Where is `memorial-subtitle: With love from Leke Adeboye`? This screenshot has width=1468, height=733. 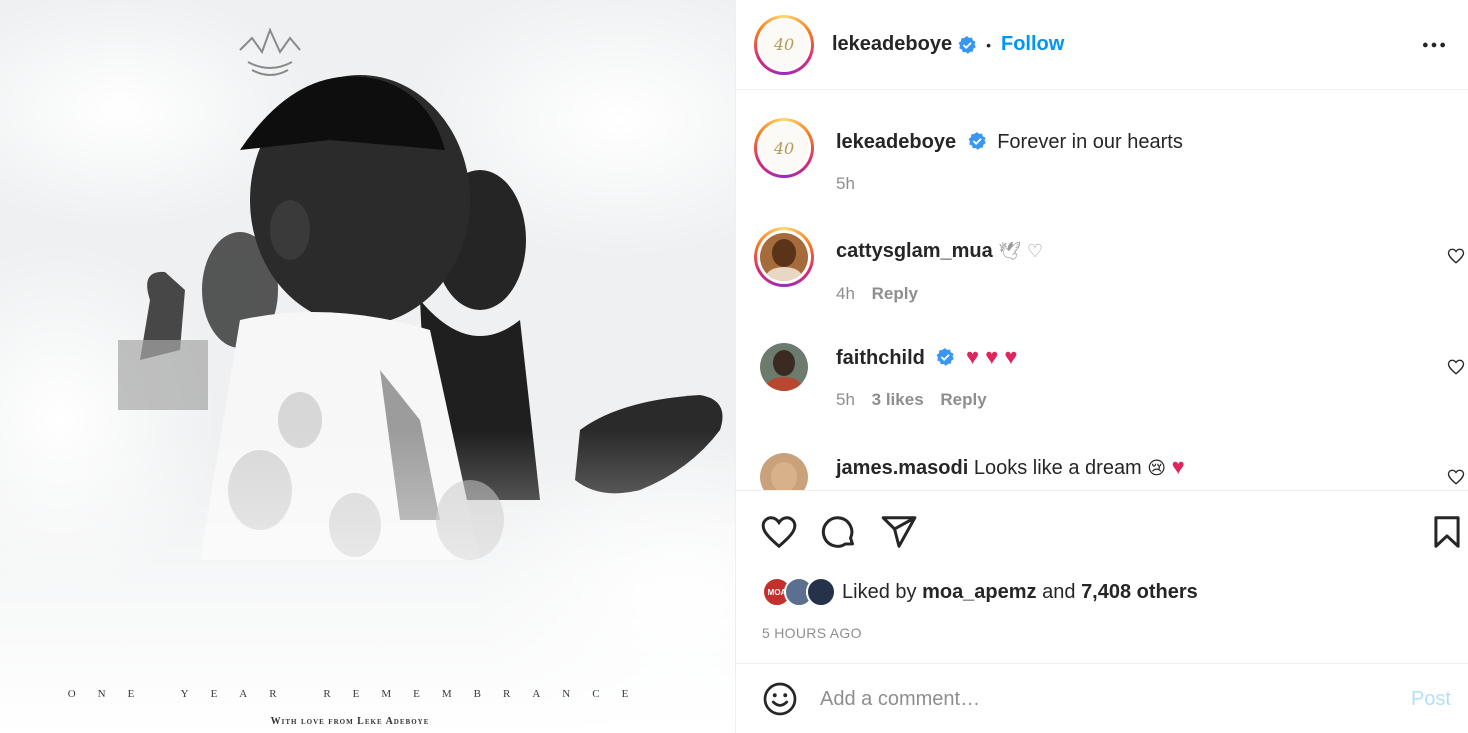 memorial-subtitle: With love from Leke Adeboye is located at coordinates (350, 721).